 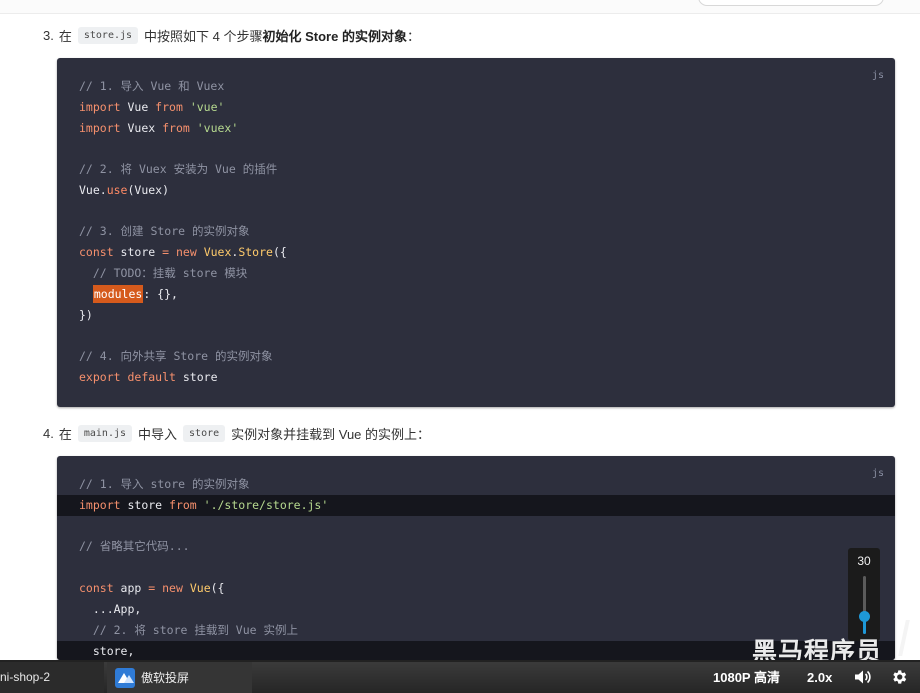 What do you see at coordinates (413, 36) in the screenshot?
I see `step-text-end: ：` at bounding box center [413, 36].